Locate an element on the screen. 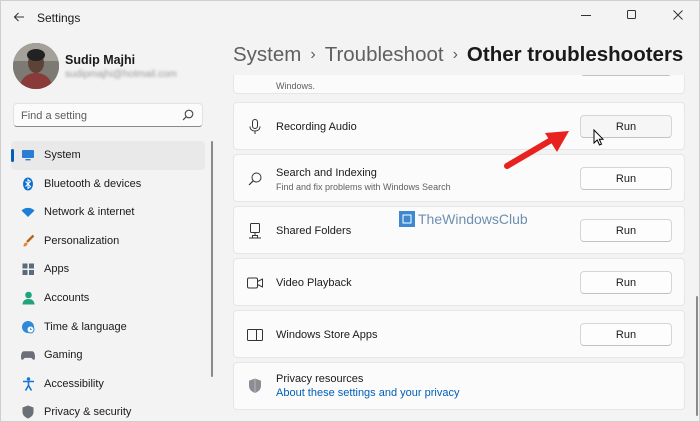 The width and height of the screenshot is (700, 422). breadcrumb-system: System is located at coordinates (267, 54).